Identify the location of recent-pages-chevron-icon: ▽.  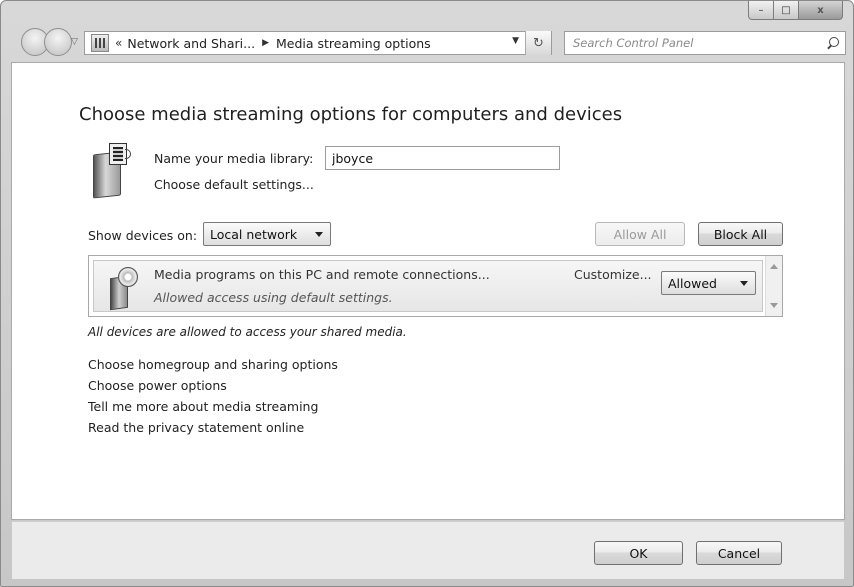
(74, 42).